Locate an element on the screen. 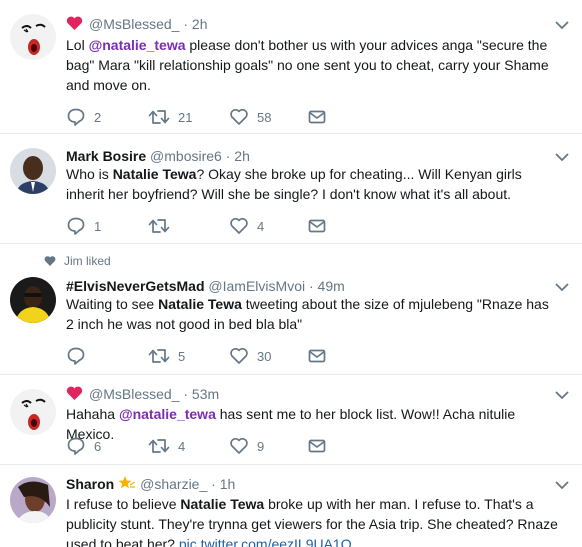 The image size is (582, 547). tweet-actions: 5 30 is located at coordinates (216, 356).